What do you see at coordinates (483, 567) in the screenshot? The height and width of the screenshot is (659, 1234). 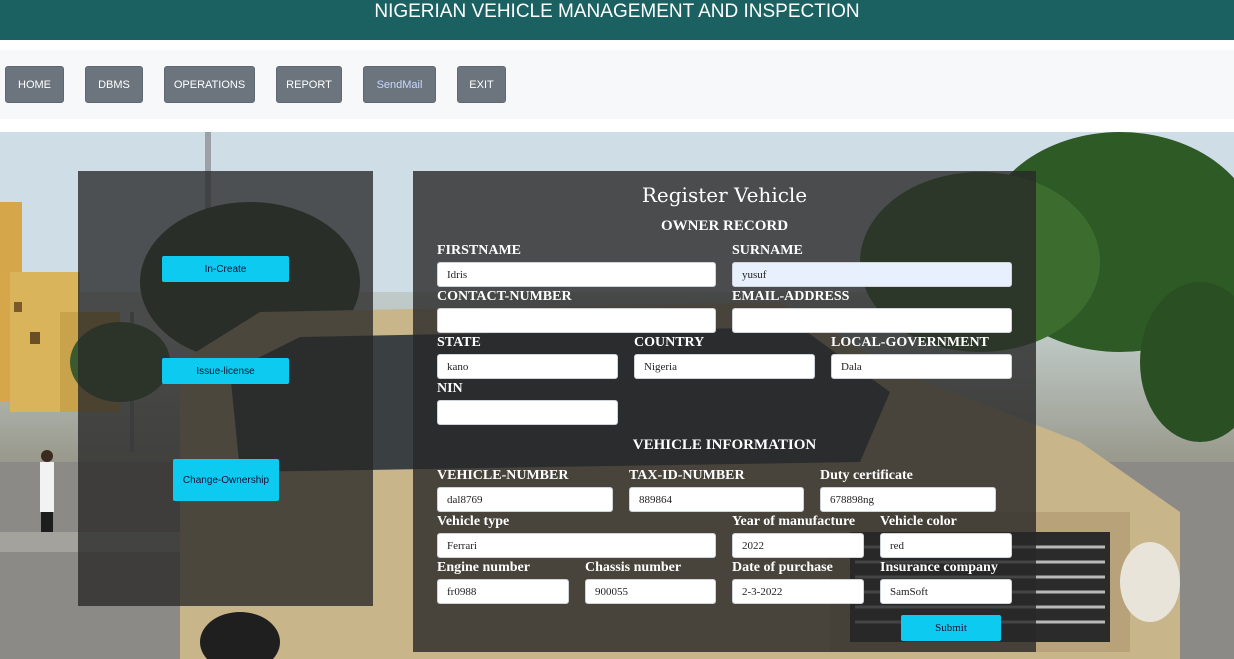 I see `engine-number-label: Engine number` at bounding box center [483, 567].